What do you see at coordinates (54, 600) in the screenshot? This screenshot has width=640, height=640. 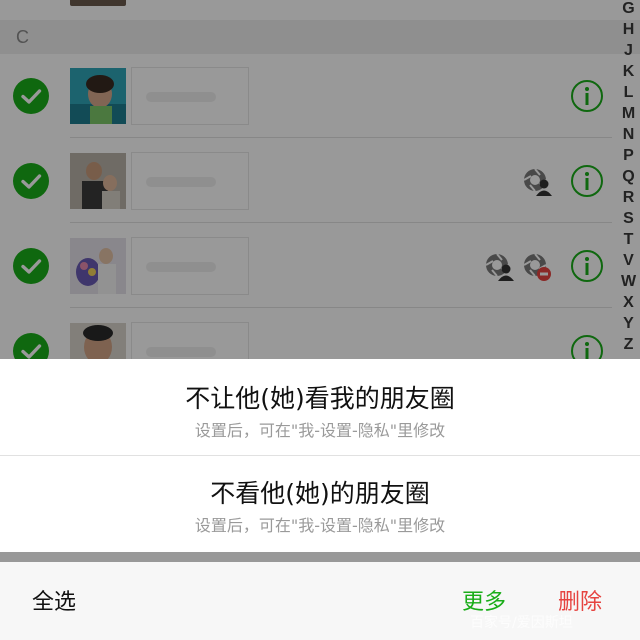 I see `select-all-button: 全选` at bounding box center [54, 600].